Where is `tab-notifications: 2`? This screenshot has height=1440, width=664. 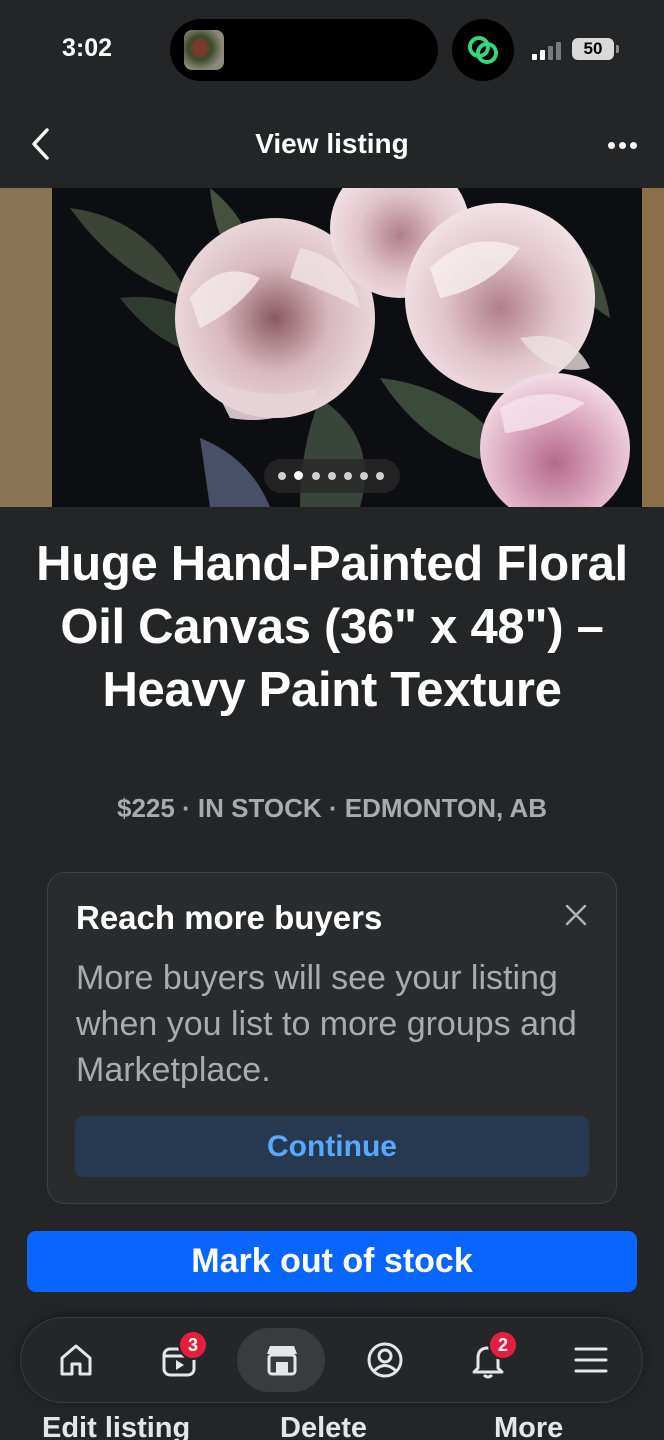 tab-notifications: 2 is located at coordinates (488, 1360).